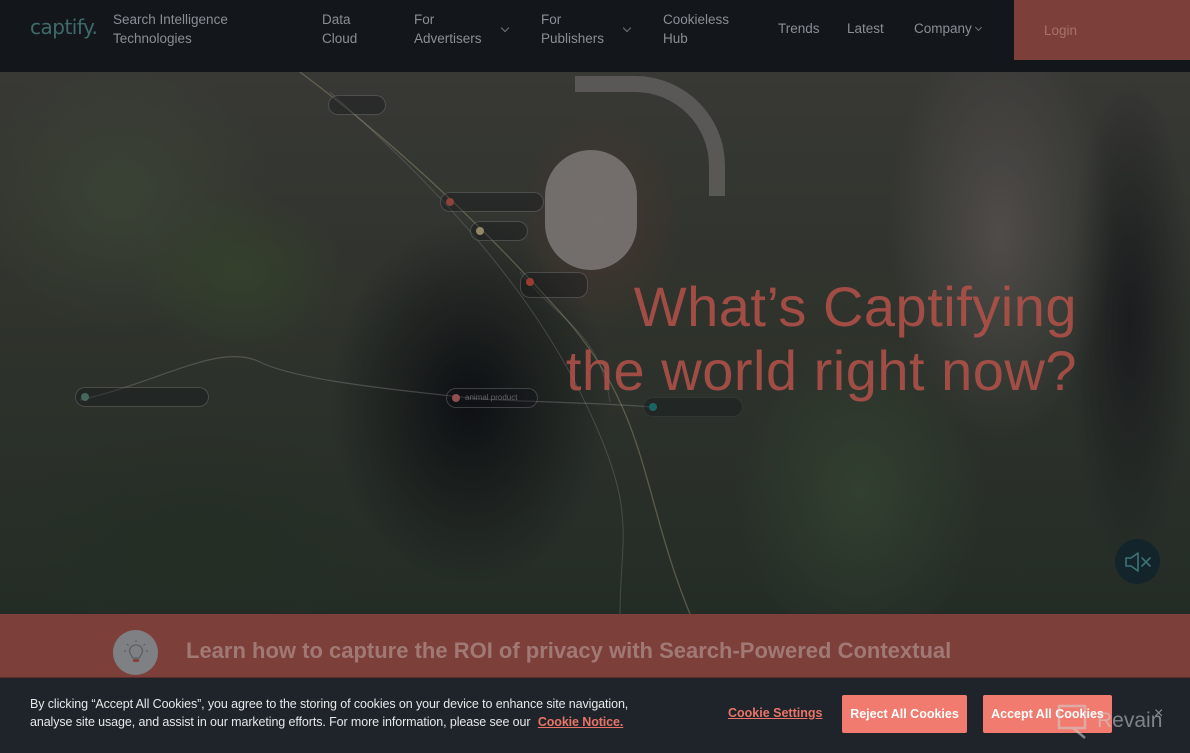 This screenshot has width=1190, height=753. Describe the element at coordinates (448, 29) in the screenshot. I see `nav-for-advertisers: For Advertisers` at that location.